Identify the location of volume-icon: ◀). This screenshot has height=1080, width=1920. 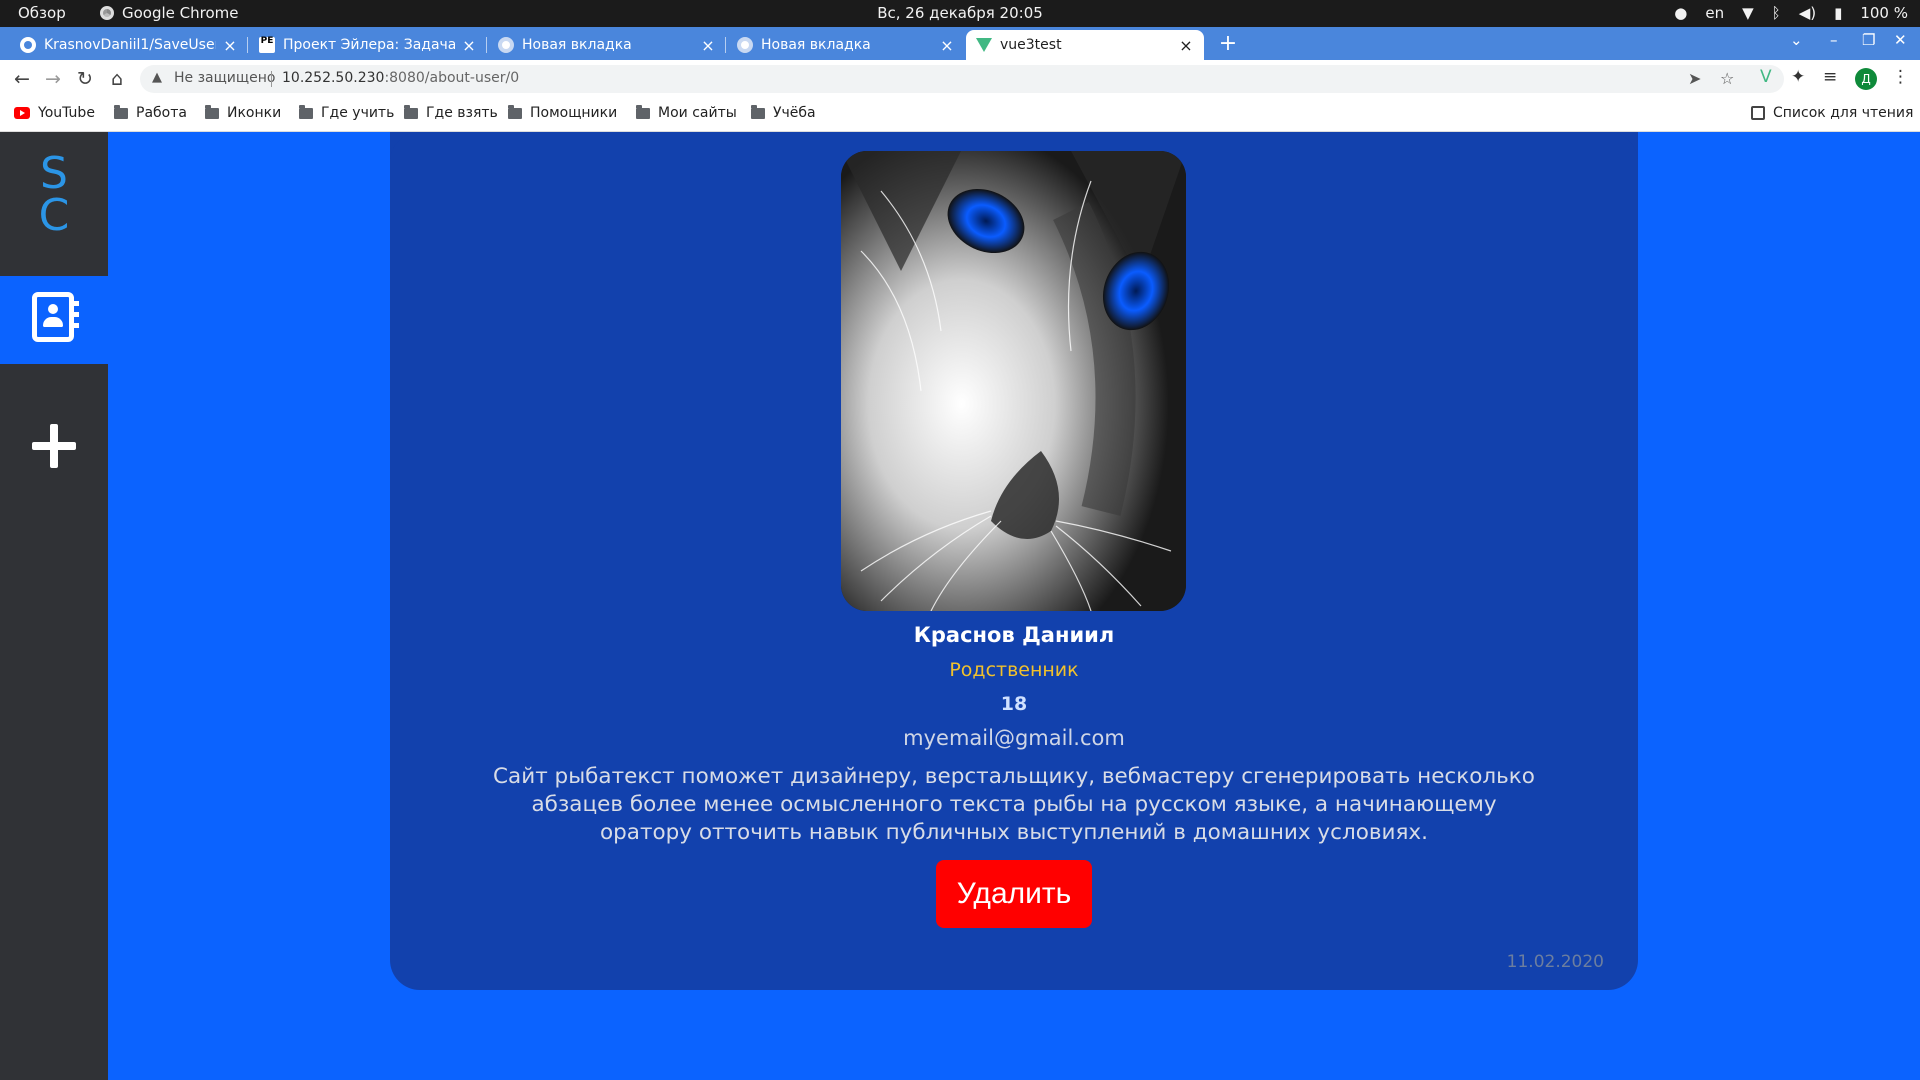
(1807, 13).